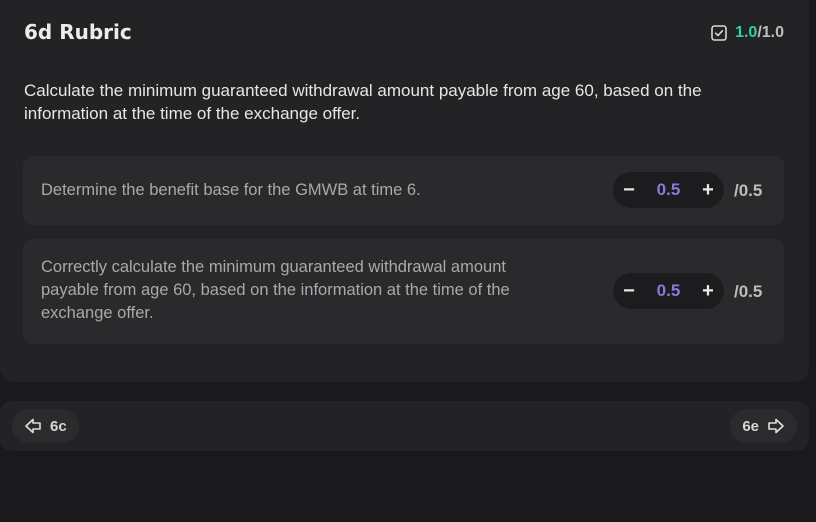  What do you see at coordinates (78, 32) in the screenshot?
I see `rubric-title: 6d Rubric` at bounding box center [78, 32].